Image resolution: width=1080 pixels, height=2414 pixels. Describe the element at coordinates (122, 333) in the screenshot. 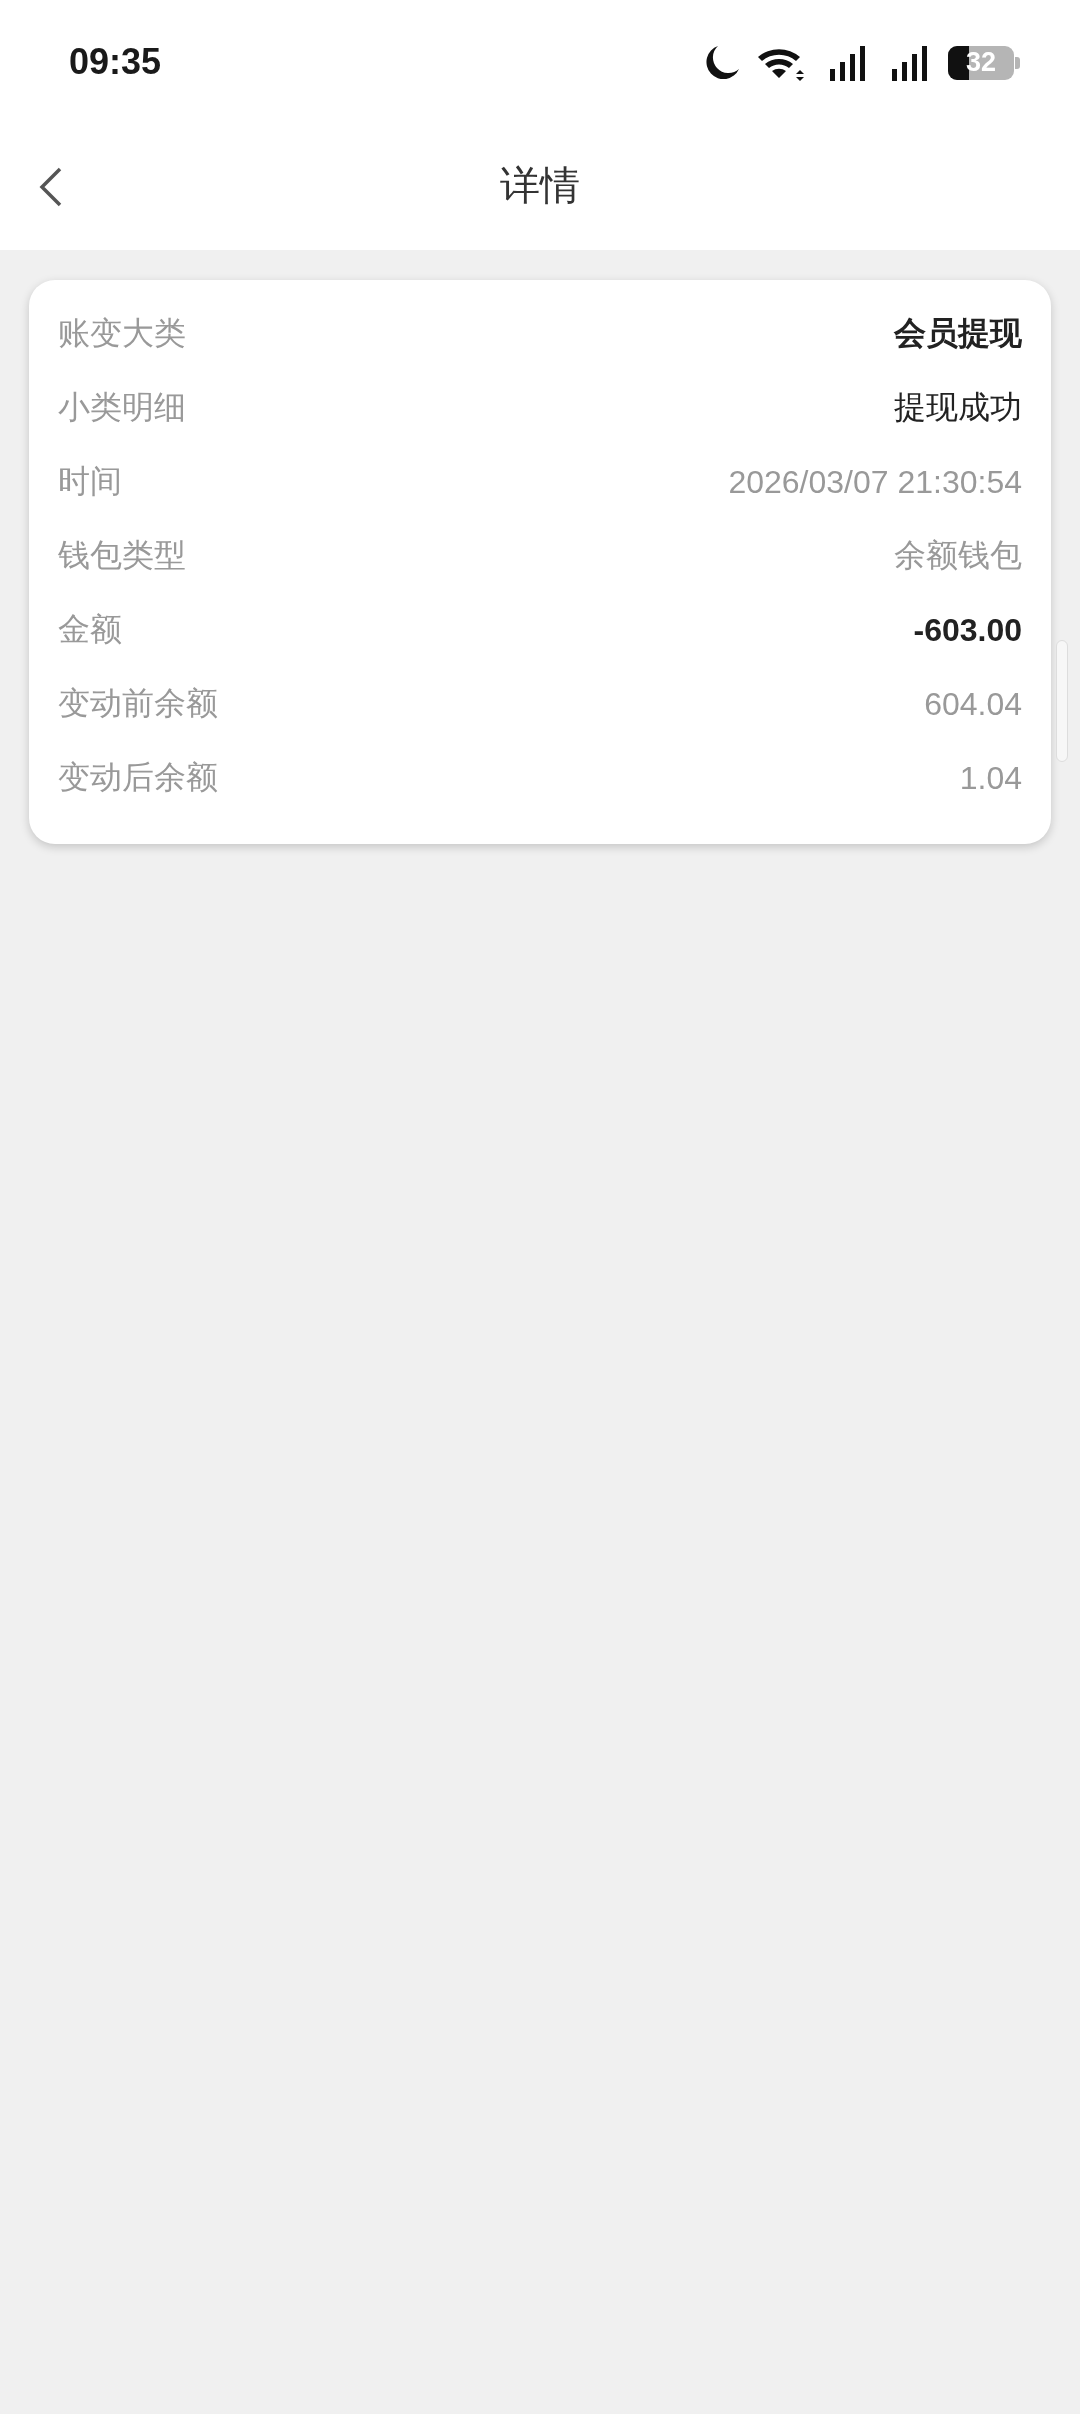

I see `detail-label: 账变大类` at that location.